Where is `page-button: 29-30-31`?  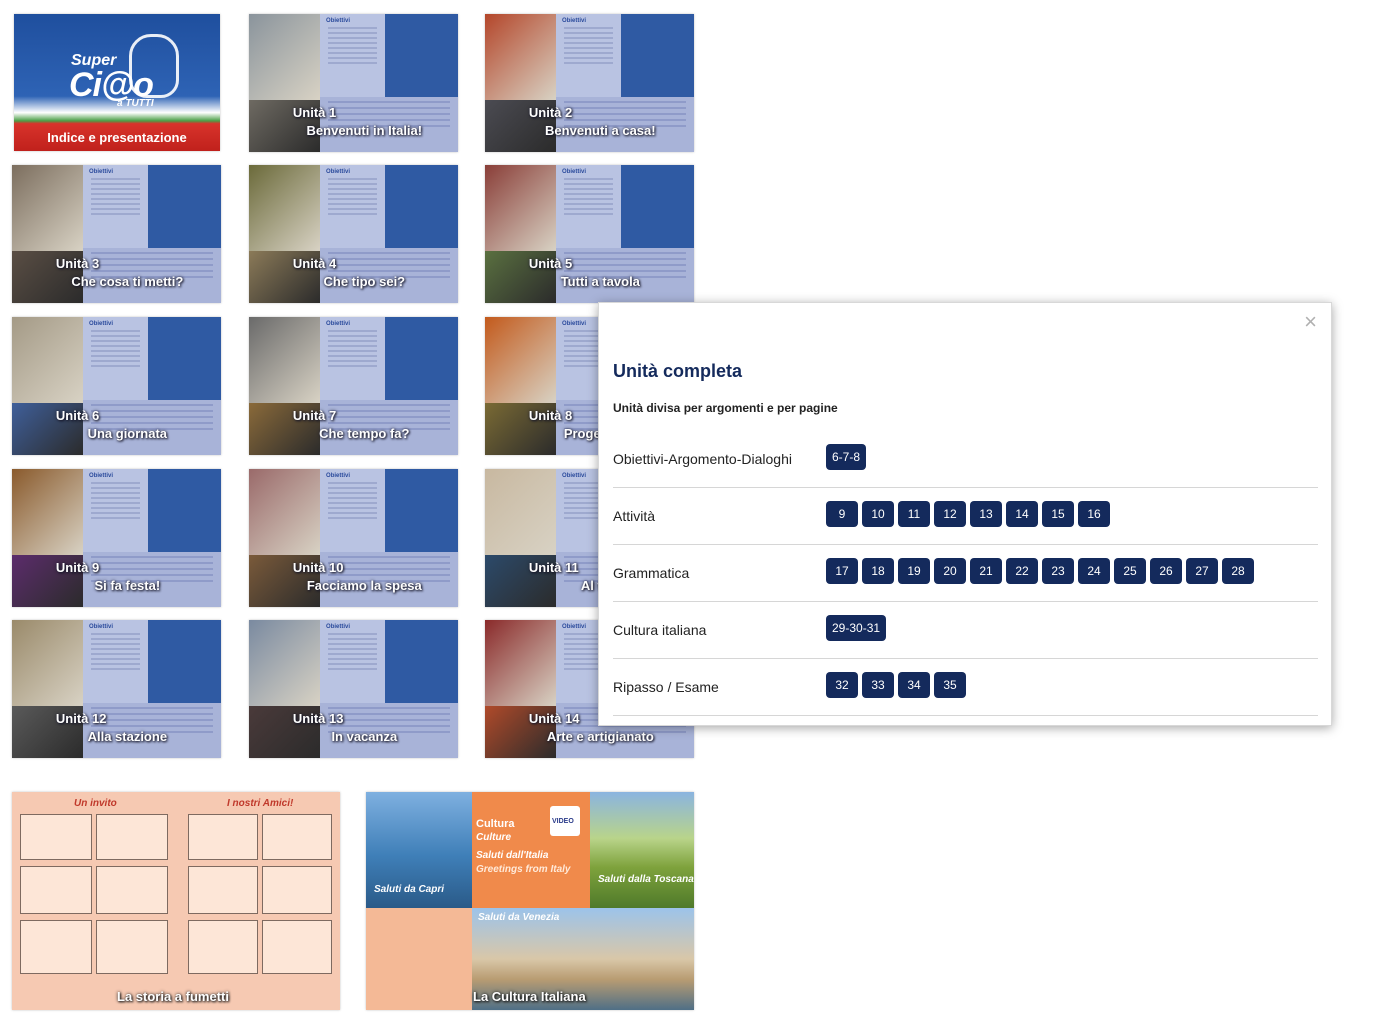 page-button: 29-30-31 is located at coordinates (856, 628).